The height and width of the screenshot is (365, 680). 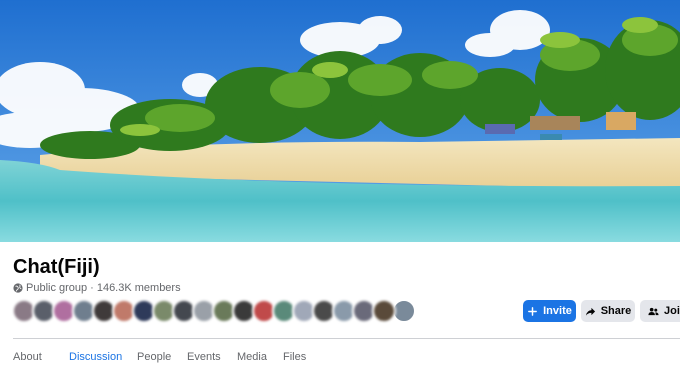 I want to click on join-button-label: Join, so click(x=672, y=311).